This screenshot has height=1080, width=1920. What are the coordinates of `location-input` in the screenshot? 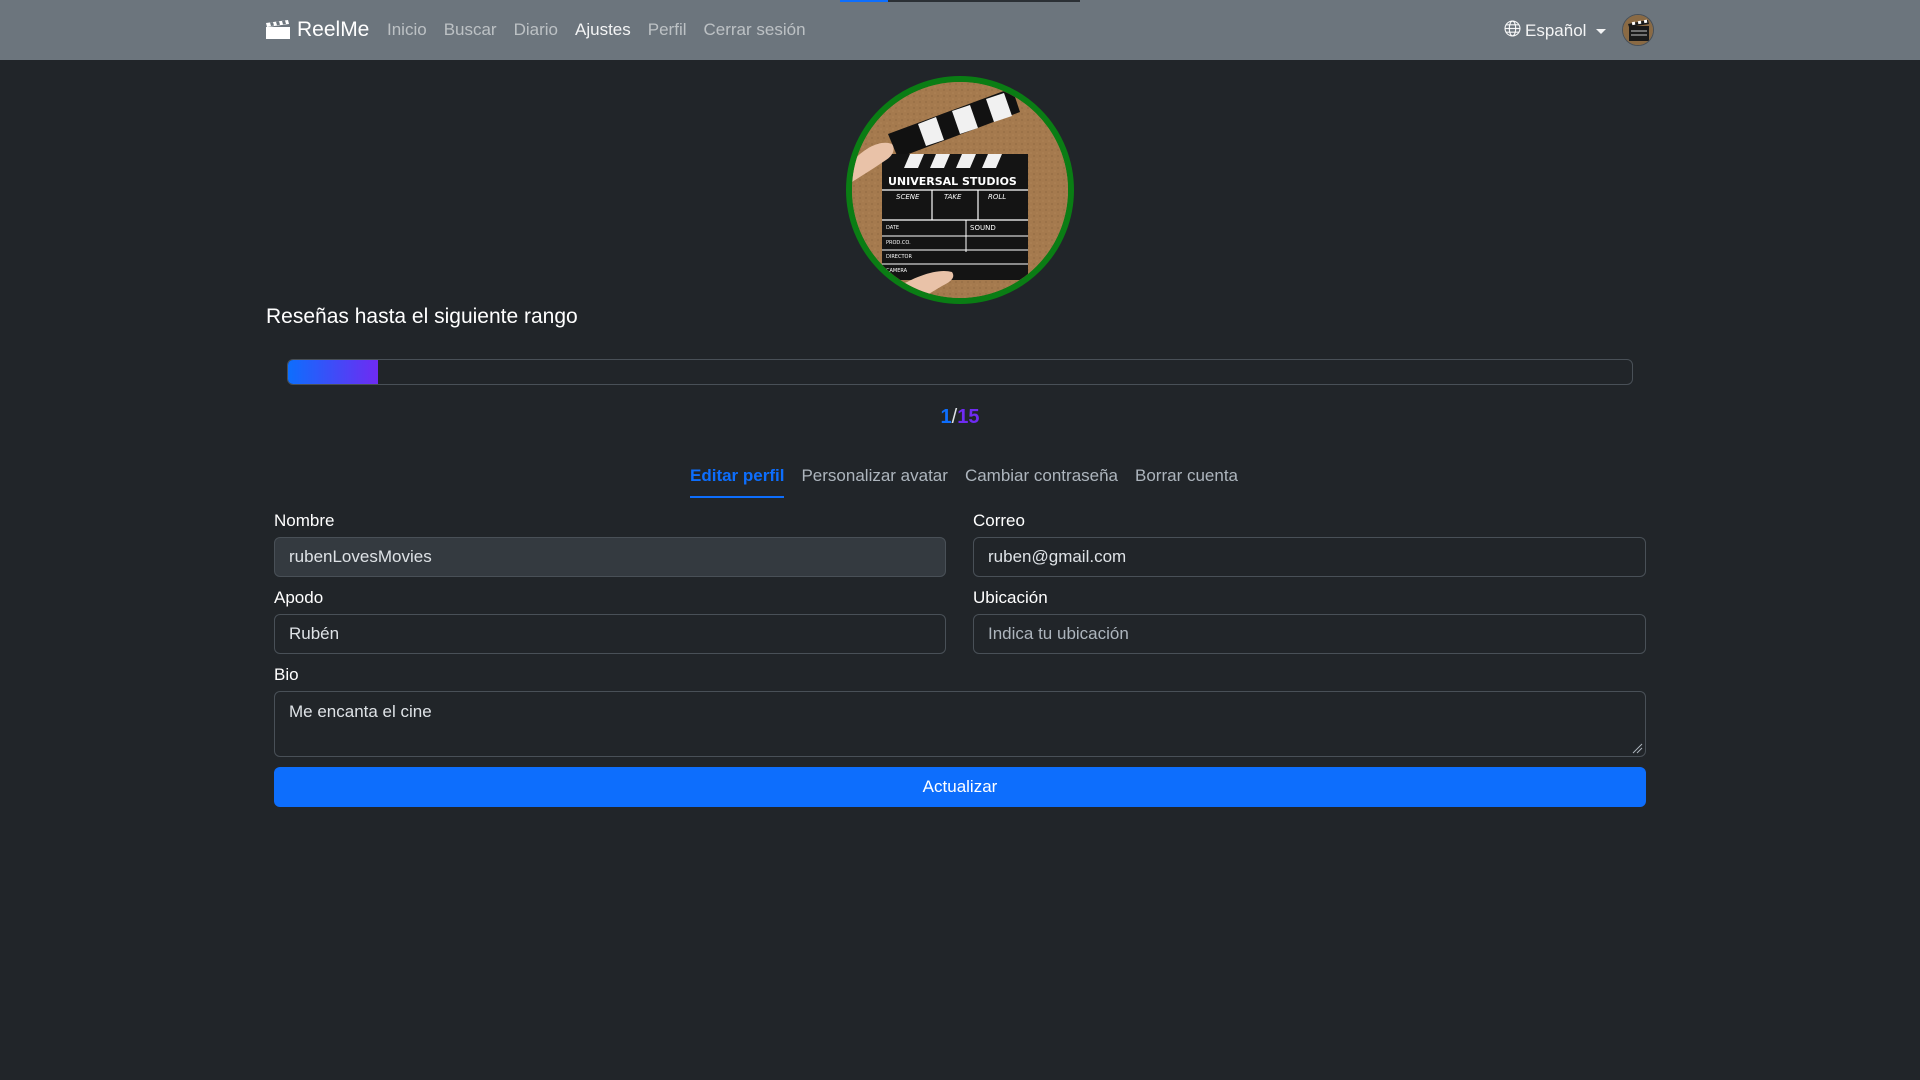 It's located at (1309, 634).